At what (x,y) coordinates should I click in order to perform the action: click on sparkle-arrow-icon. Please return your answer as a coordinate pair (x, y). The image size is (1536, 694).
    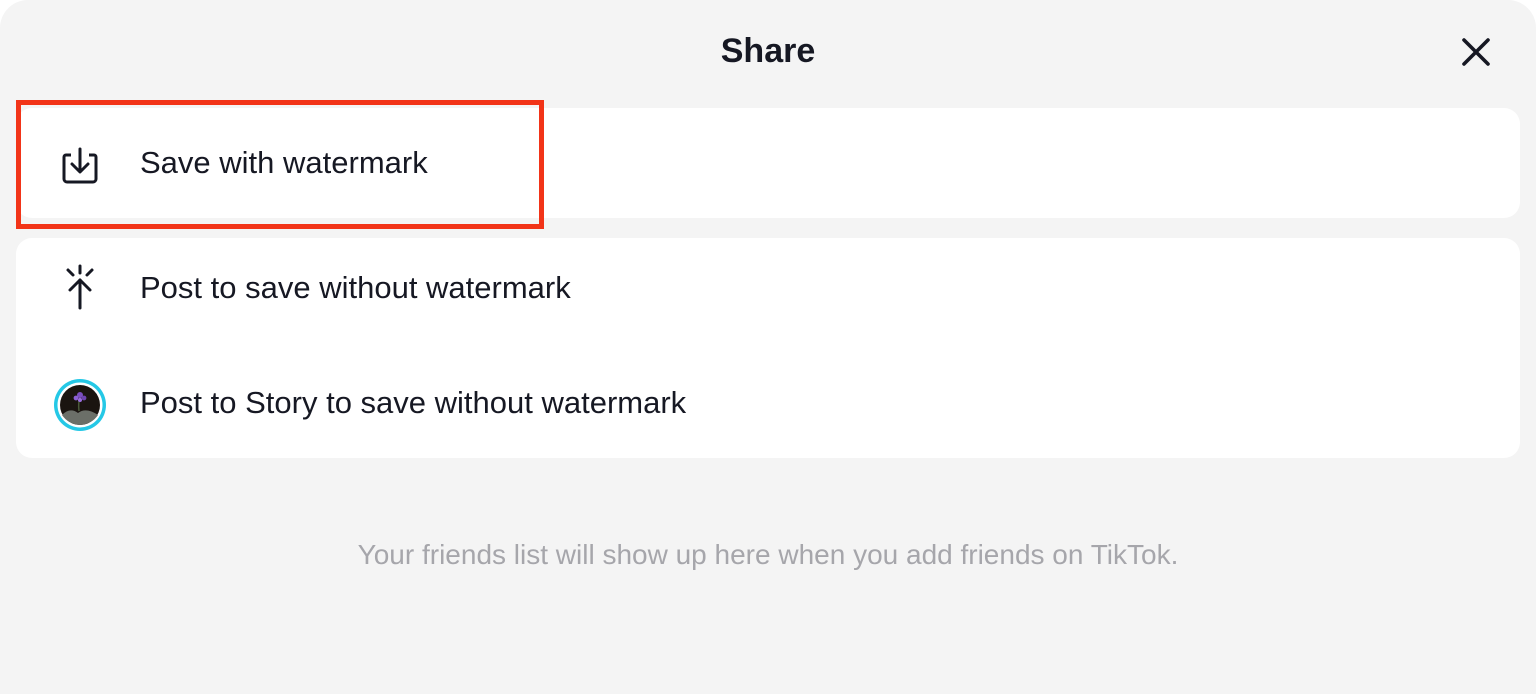
    Looking at the image, I should click on (80, 288).